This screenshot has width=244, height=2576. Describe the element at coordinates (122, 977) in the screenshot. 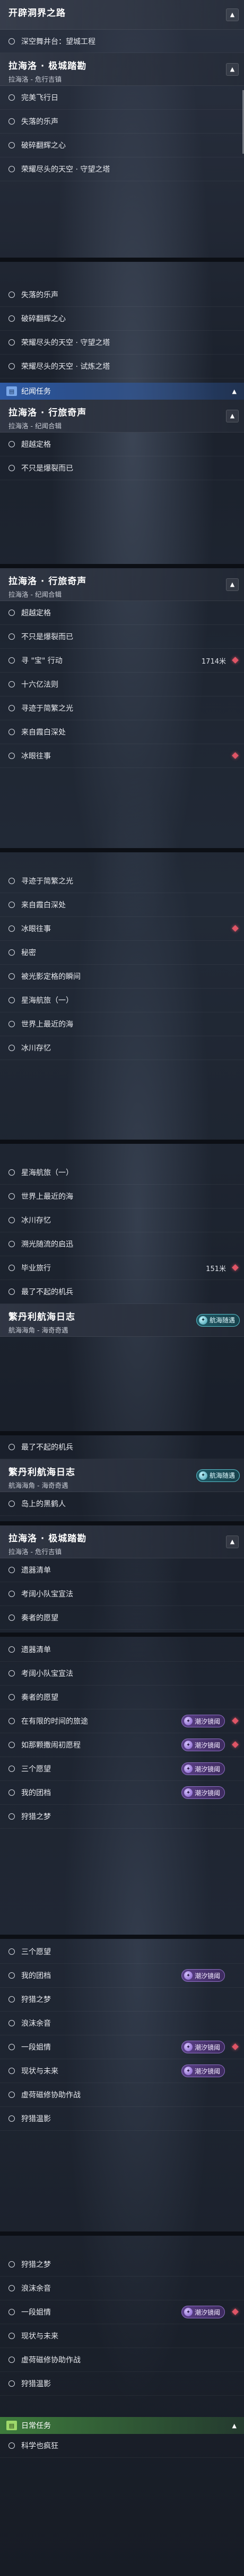

I see `quest-step: 被光影定格的瞬间` at that location.